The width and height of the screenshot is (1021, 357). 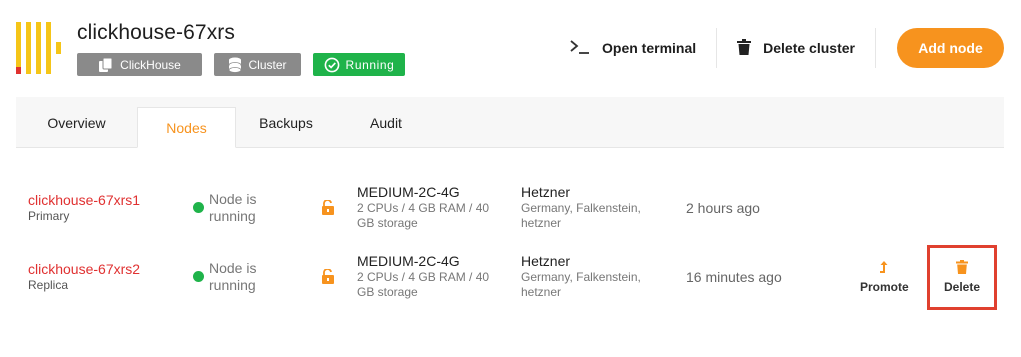 What do you see at coordinates (76, 122) in the screenshot?
I see `tab-overview: Overview` at bounding box center [76, 122].